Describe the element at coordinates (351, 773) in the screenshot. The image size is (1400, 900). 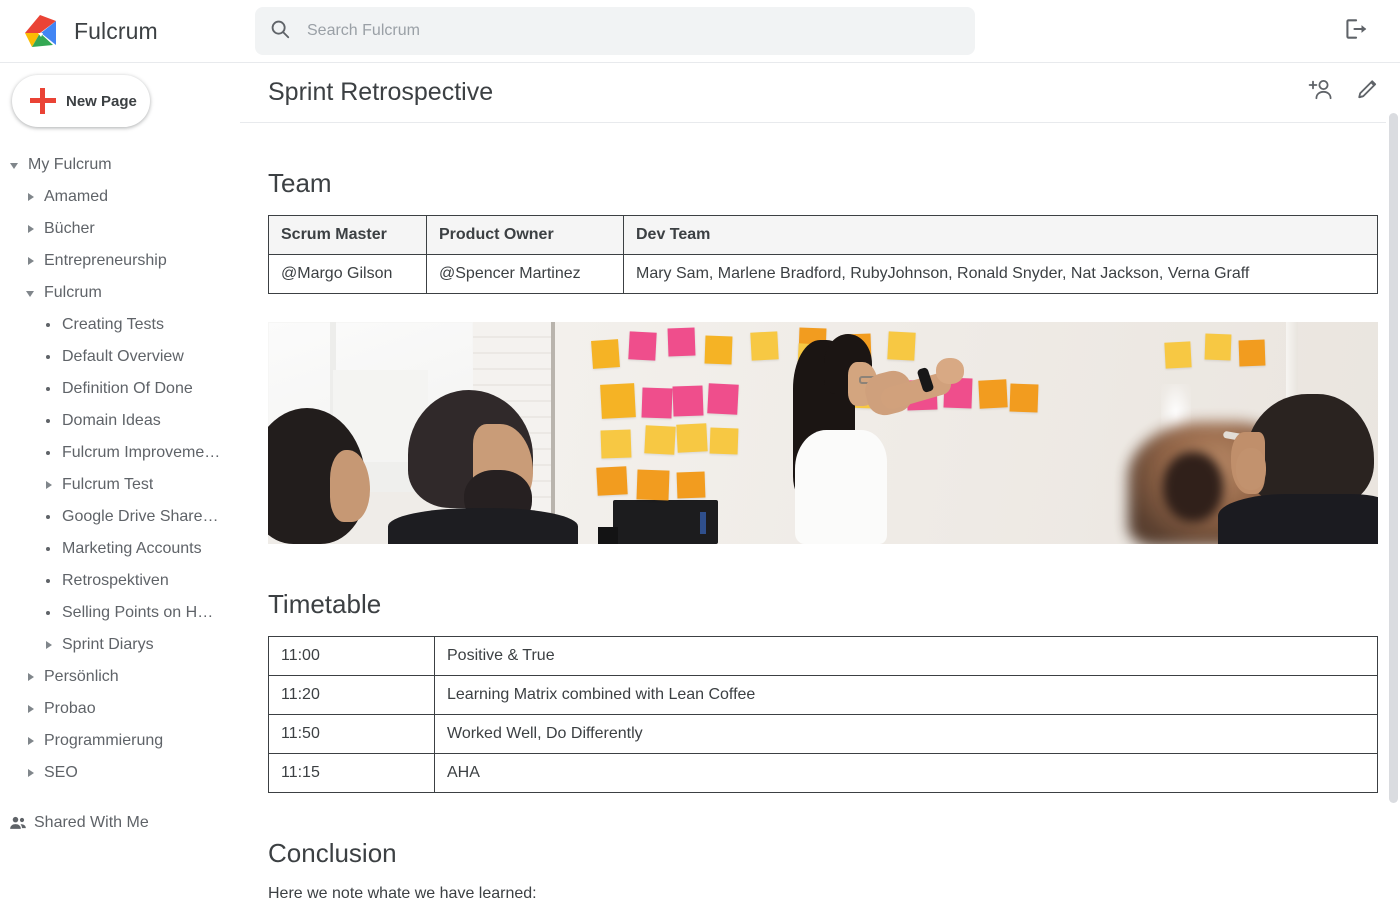
I see `timetable-time-cell: 11:15` at that location.